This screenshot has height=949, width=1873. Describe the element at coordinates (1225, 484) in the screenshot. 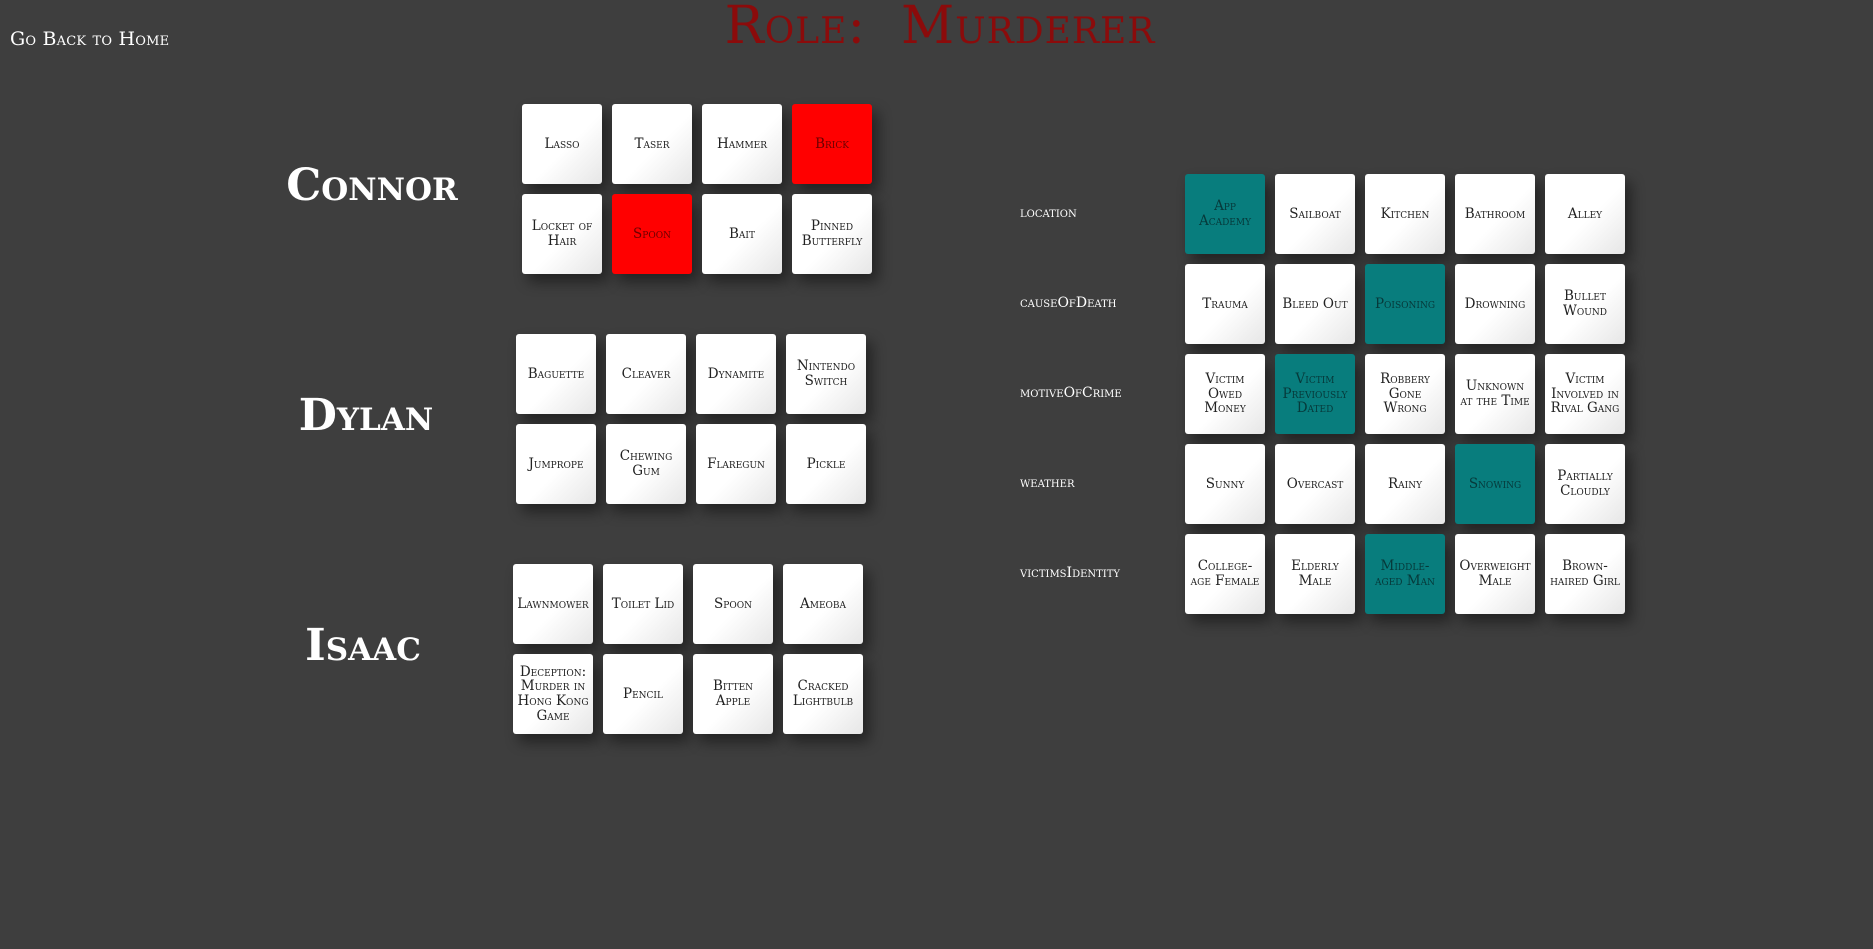

I see `clue-card: Sunny` at that location.